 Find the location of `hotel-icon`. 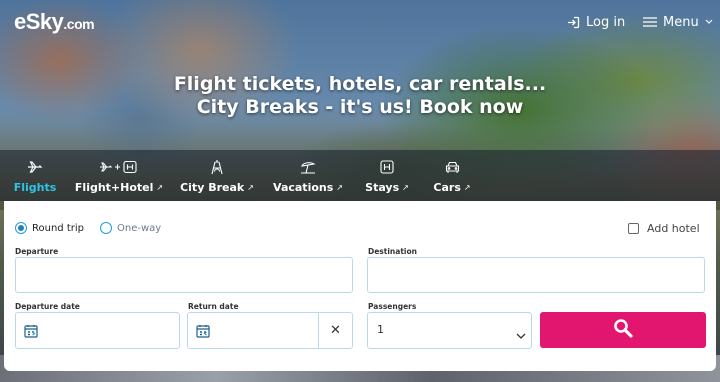

hotel-icon is located at coordinates (387, 167).